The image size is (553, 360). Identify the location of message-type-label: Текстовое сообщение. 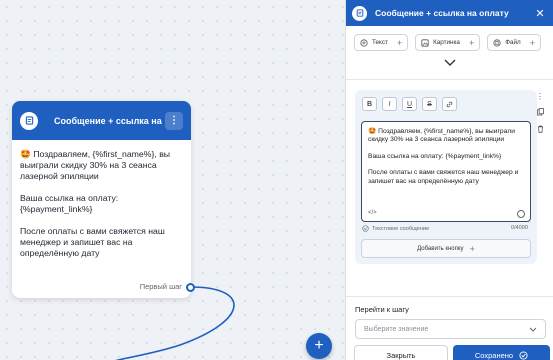
(401, 228).